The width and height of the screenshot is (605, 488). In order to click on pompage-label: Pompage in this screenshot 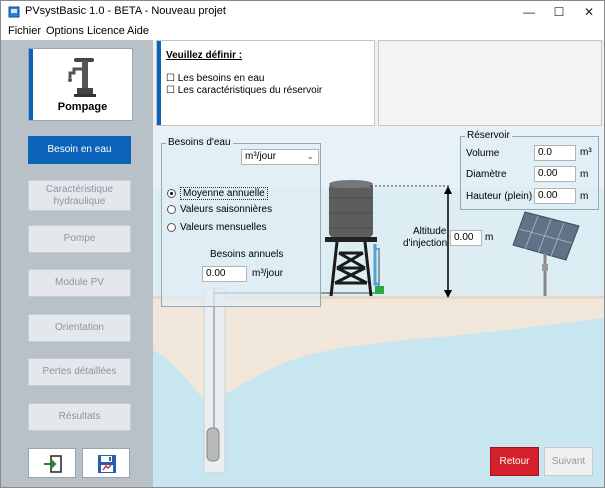, I will do `click(82, 107)`.